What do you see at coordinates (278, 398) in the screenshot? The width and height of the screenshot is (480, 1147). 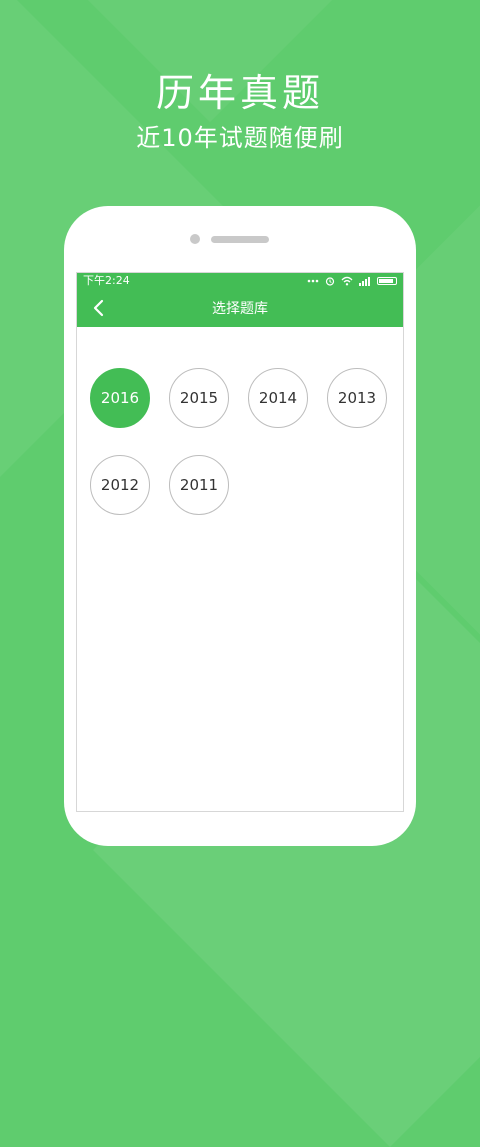 I see `year-option: 2014` at bounding box center [278, 398].